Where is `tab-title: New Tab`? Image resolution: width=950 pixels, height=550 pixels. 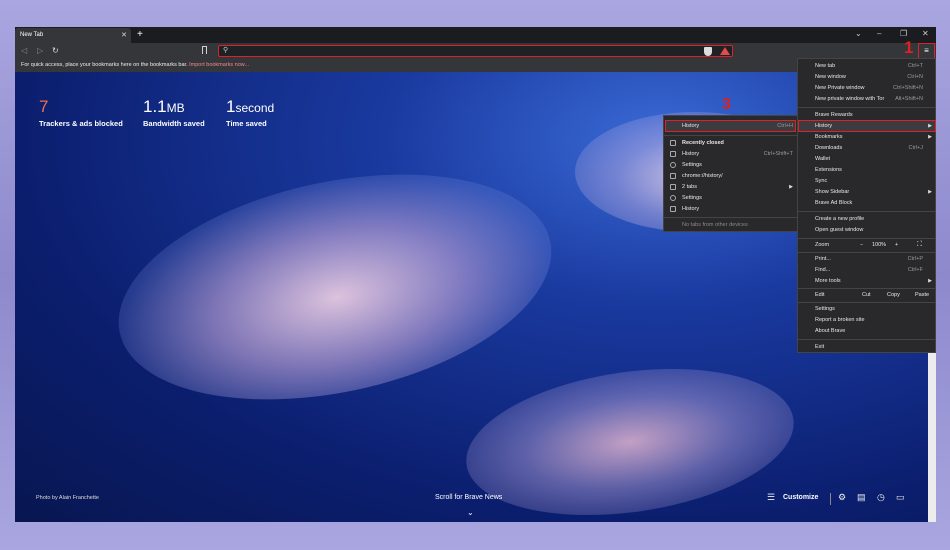
tab-title: New Tab is located at coordinates (32, 35).